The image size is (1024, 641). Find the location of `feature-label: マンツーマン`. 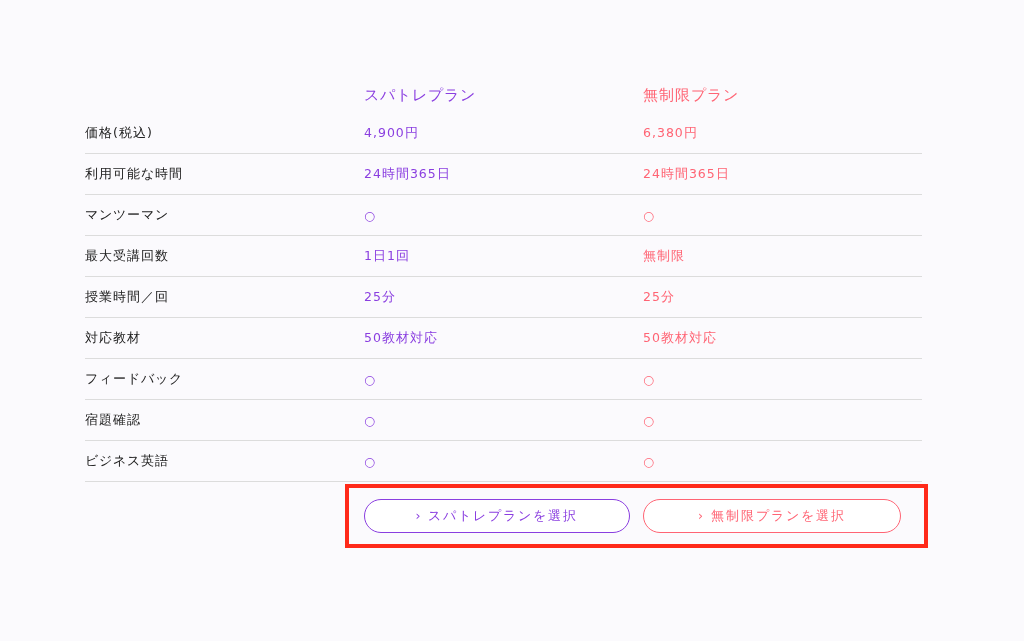

feature-label: マンツーマン is located at coordinates (127, 215).